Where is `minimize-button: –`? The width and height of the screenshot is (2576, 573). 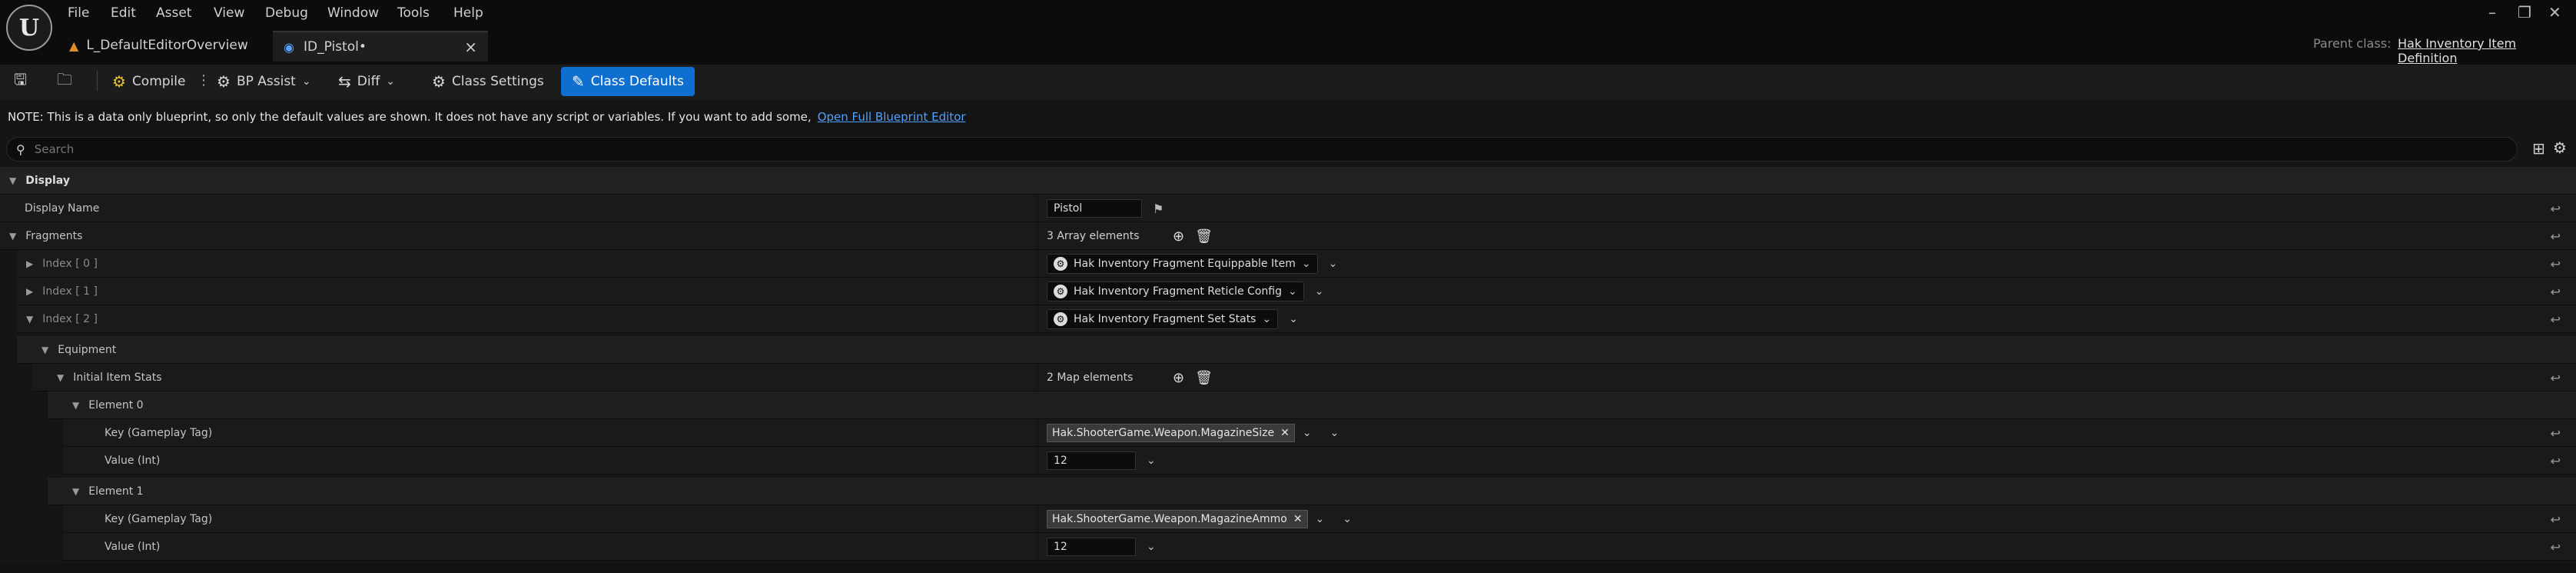
minimize-button: – is located at coordinates (2492, 13).